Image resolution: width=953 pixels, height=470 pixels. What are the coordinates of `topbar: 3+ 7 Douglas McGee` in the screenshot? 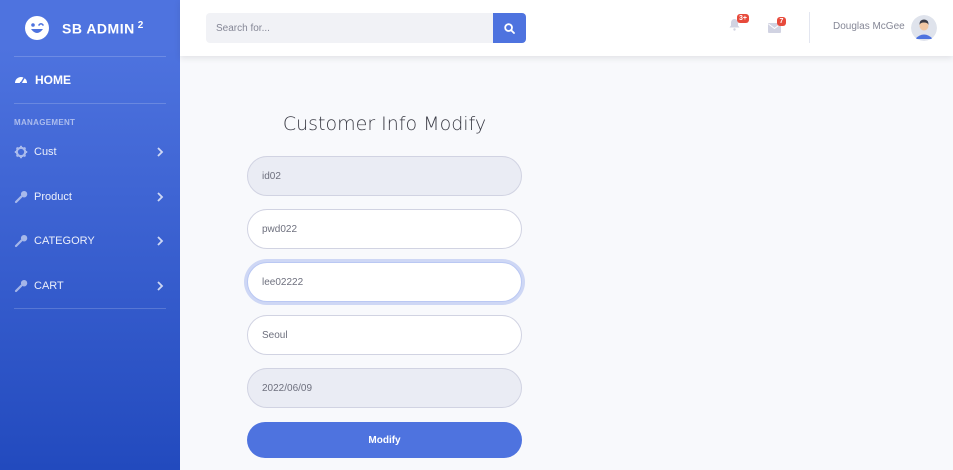 It's located at (566, 28).